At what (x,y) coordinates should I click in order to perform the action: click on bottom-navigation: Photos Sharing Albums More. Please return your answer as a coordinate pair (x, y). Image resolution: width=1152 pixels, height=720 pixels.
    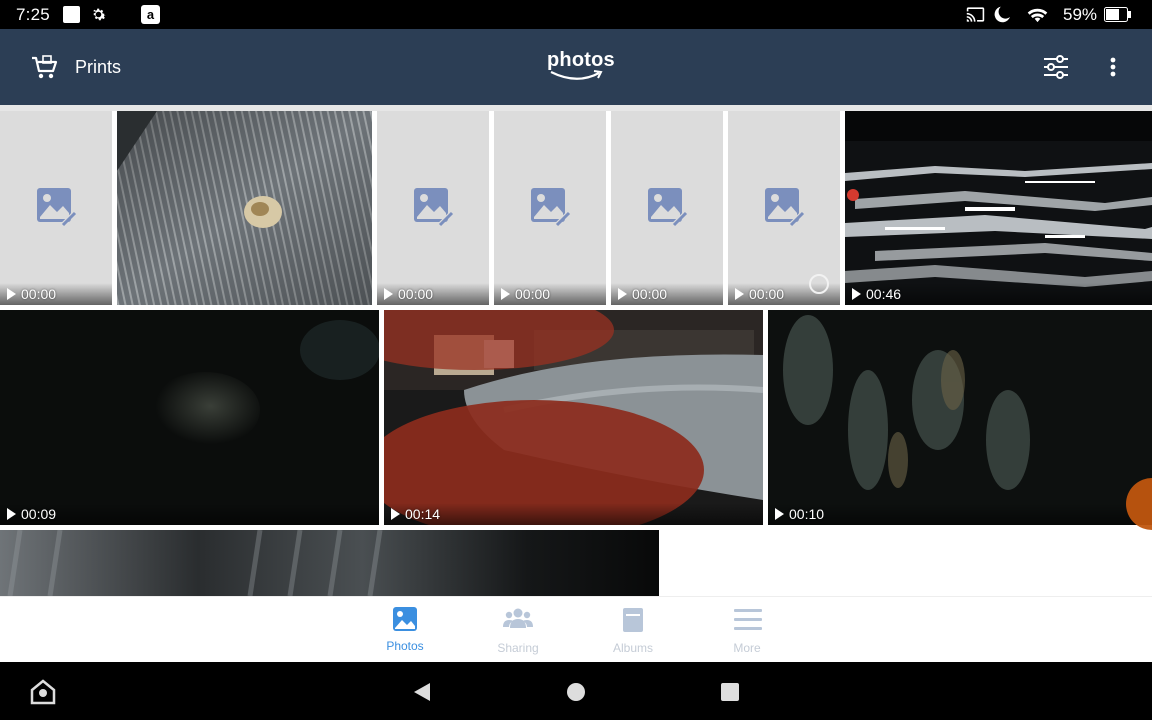
    Looking at the image, I should click on (576, 629).